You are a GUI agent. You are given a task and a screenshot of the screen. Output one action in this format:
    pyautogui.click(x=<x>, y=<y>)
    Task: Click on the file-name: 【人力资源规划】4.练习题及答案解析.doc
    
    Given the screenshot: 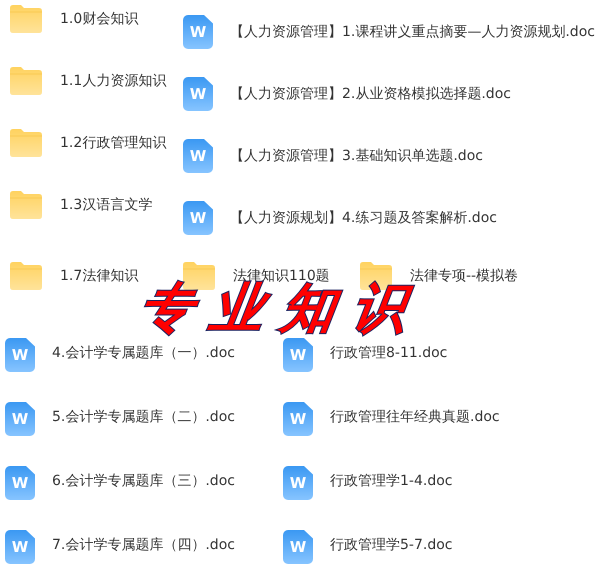 What is the action you would take?
    pyautogui.click(x=363, y=218)
    